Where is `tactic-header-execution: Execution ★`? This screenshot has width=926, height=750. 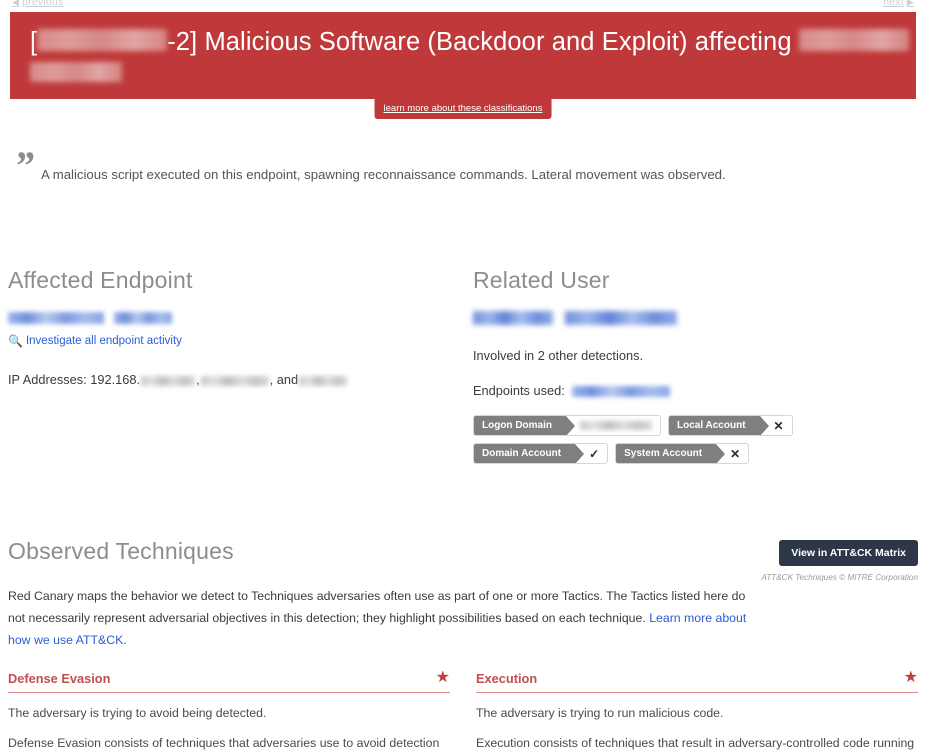 tactic-header-execution: Execution ★ is located at coordinates (697, 681).